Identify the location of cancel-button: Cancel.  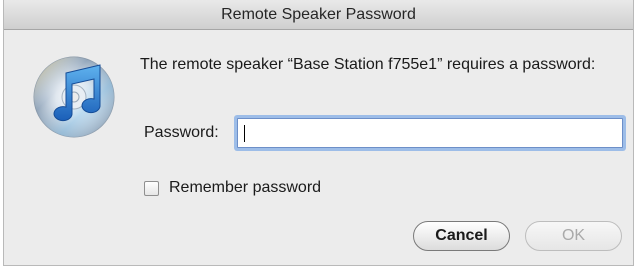
(461, 236).